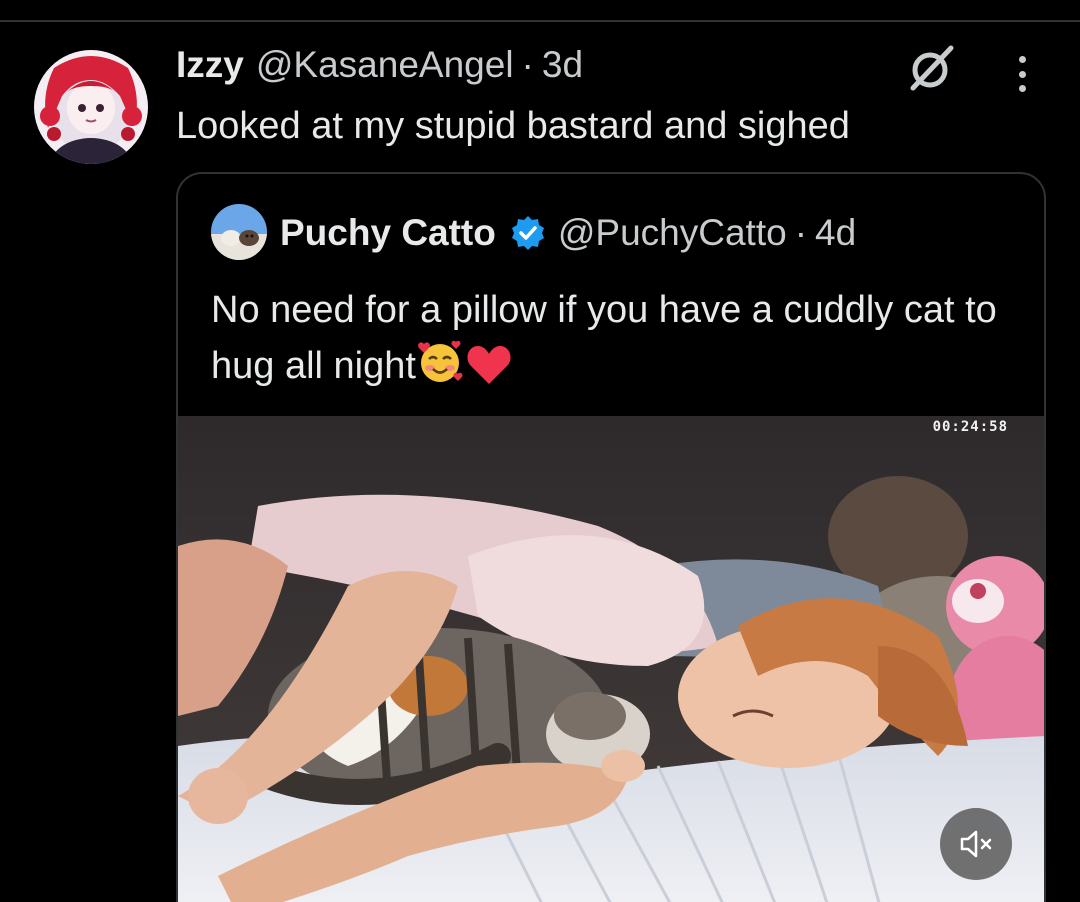  Describe the element at coordinates (440, 361) in the screenshot. I see `smiling-face-with-hearts-icon` at that location.